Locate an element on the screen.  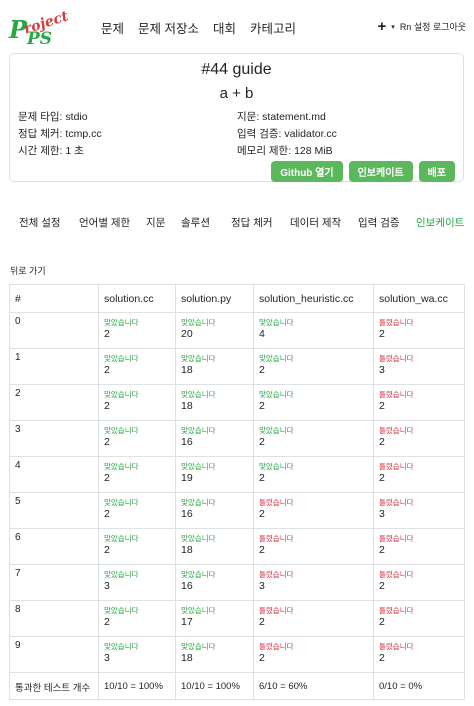
nav-link-problems: 문제 is located at coordinates (112, 27).